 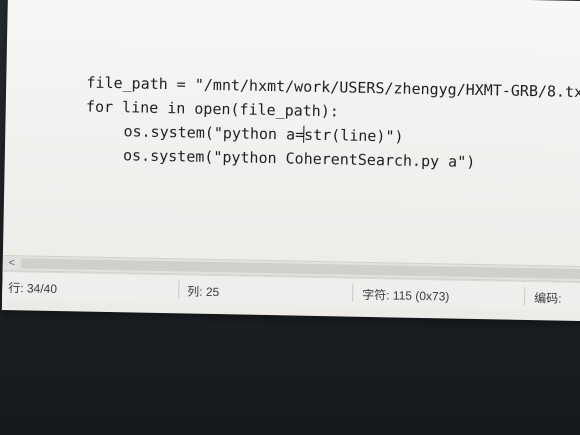 I want to click on scroll-left-arrow-icon: <, so click(x=12, y=263).